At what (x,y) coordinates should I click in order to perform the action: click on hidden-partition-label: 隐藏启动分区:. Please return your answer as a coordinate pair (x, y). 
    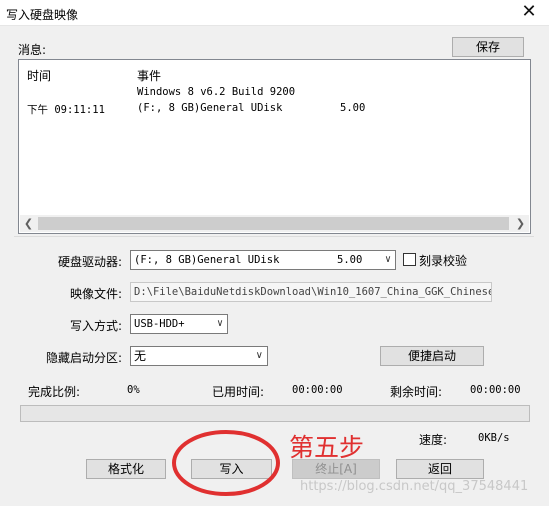
    Looking at the image, I should click on (84, 358).